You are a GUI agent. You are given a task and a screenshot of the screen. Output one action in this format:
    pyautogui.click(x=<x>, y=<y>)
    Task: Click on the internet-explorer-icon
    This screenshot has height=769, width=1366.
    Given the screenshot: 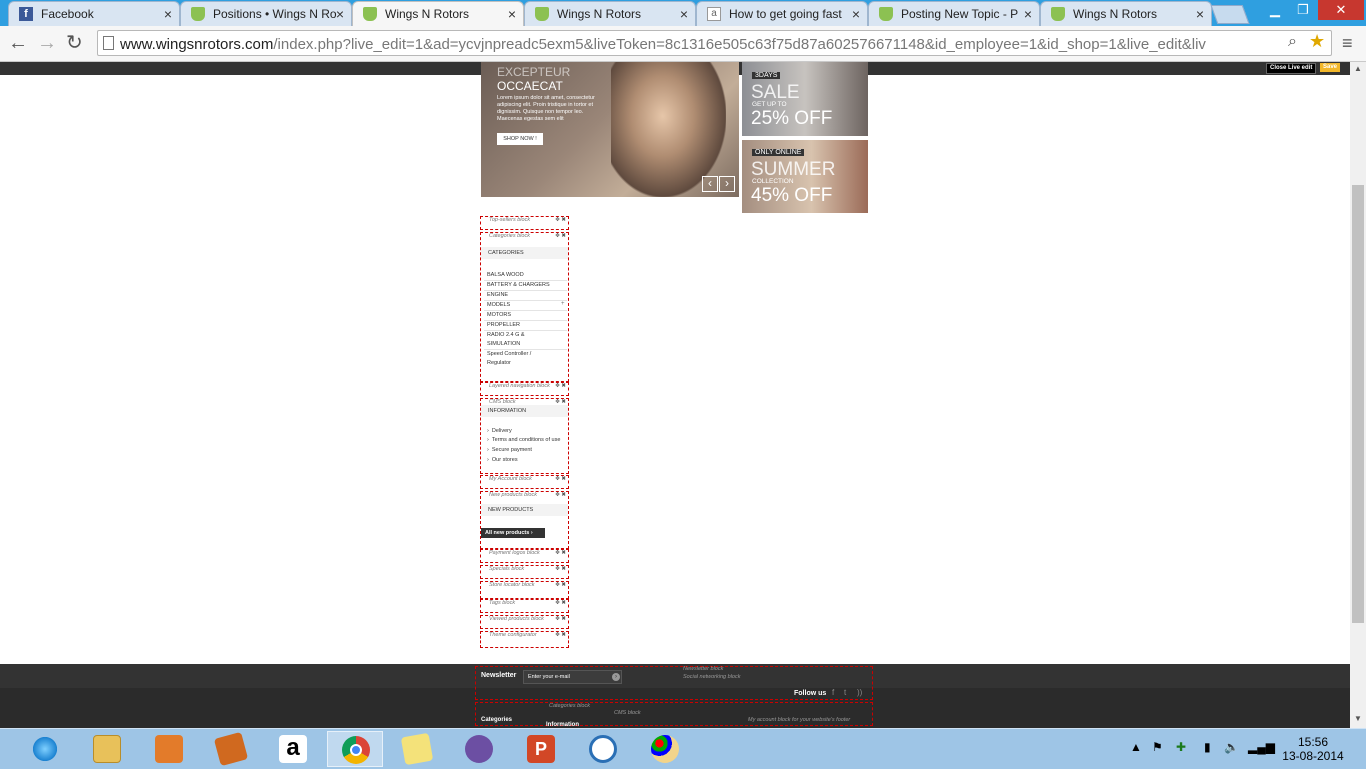 What is the action you would take?
    pyautogui.click(x=45, y=749)
    